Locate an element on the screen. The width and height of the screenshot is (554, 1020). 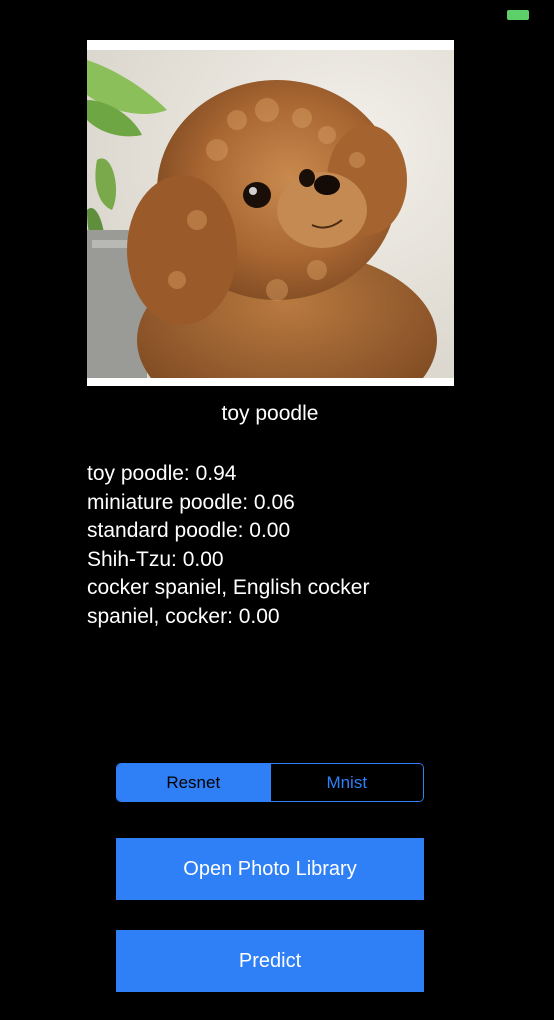
battery-icon is located at coordinates (518, 15).